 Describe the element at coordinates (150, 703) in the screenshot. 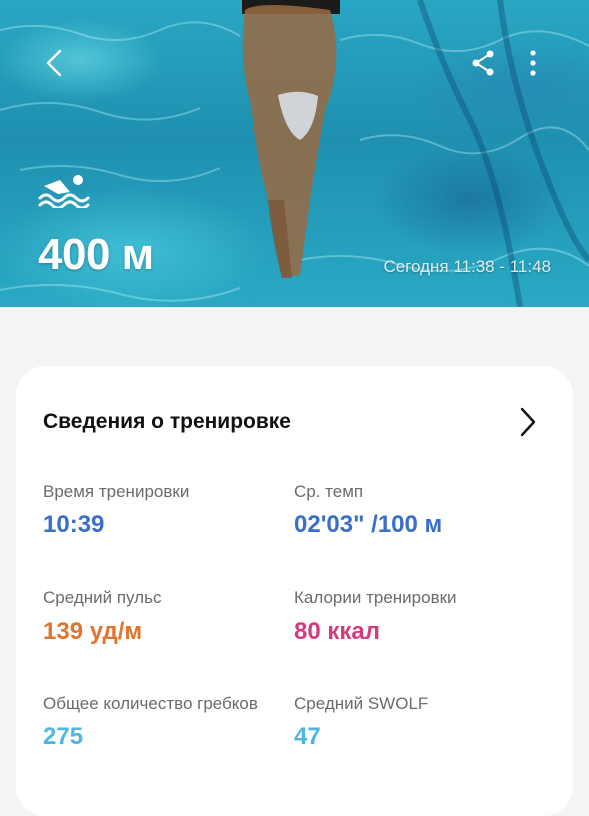

I see `metric-label-strokes: Общее количество гребков` at that location.